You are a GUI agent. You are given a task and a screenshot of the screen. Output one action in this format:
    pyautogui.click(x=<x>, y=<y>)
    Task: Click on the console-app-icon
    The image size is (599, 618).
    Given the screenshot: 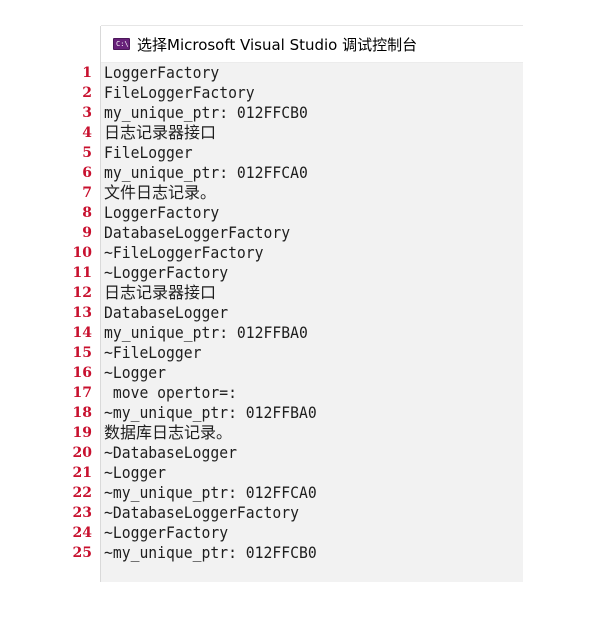 What is the action you would take?
    pyautogui.click(x=121, y=44)
    